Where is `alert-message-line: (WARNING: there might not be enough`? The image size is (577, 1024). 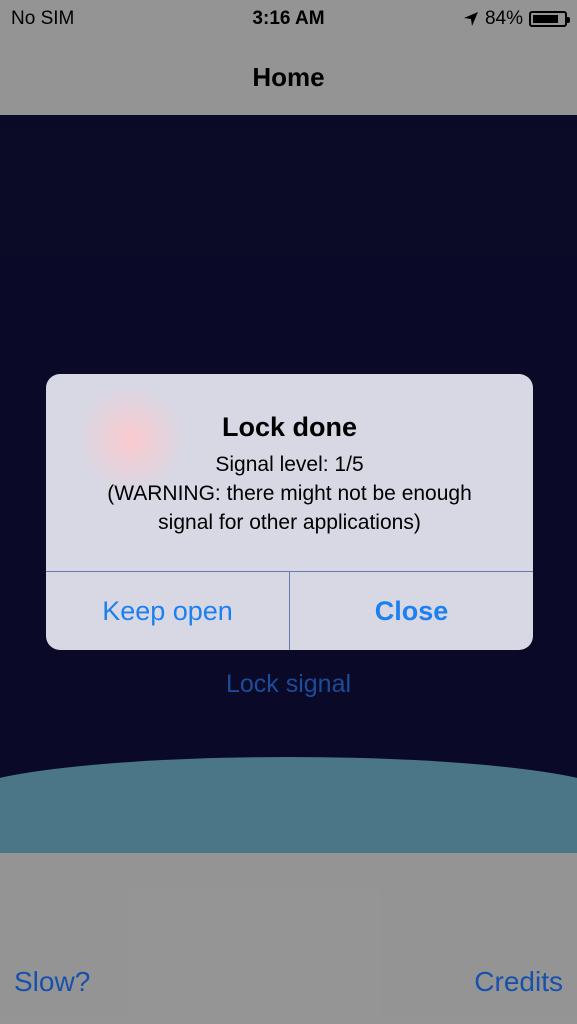
alert-message-line: (WARNING: there might not be enough is located at coordinates (289, 493).